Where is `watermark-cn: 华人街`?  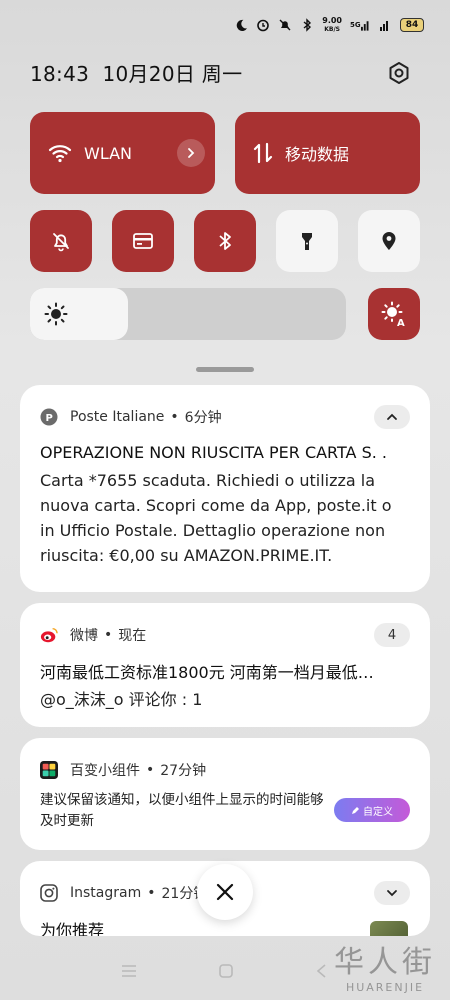 watermark-cn: 华人街 is located at coordinates (385, 962).